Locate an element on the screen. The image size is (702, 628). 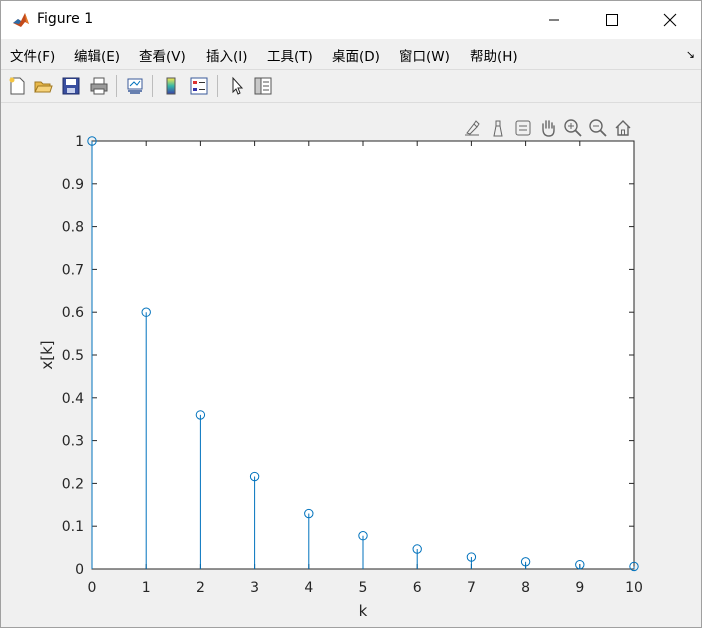
y-tick-label: 0.3 is located at coordinates (73, 442).